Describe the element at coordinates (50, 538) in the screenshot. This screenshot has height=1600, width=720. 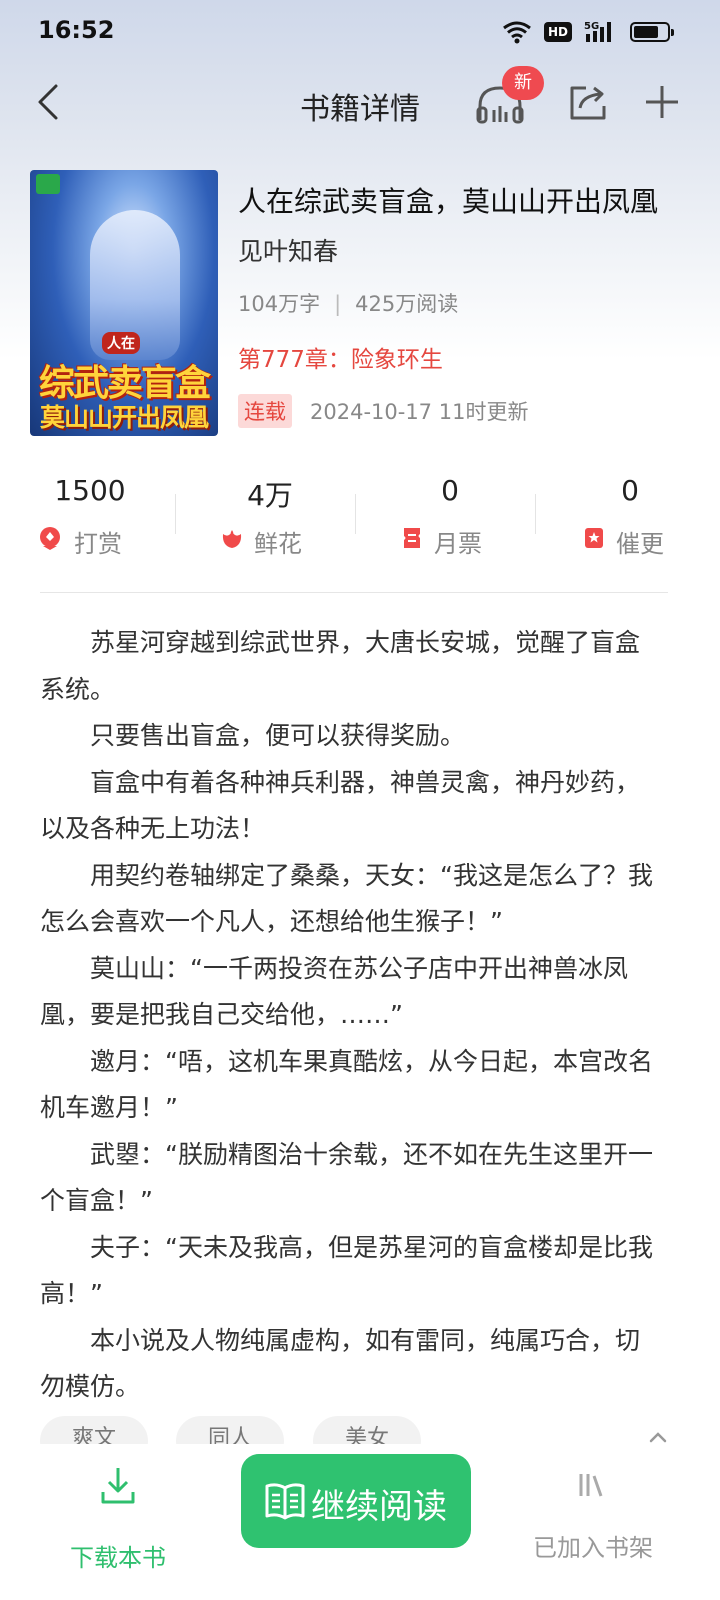
I see `reward-icon` at that location.